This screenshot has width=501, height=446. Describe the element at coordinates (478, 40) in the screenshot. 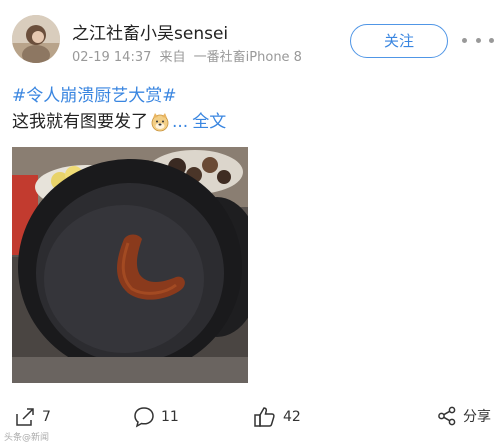

I see `more-options-icon` at that location.